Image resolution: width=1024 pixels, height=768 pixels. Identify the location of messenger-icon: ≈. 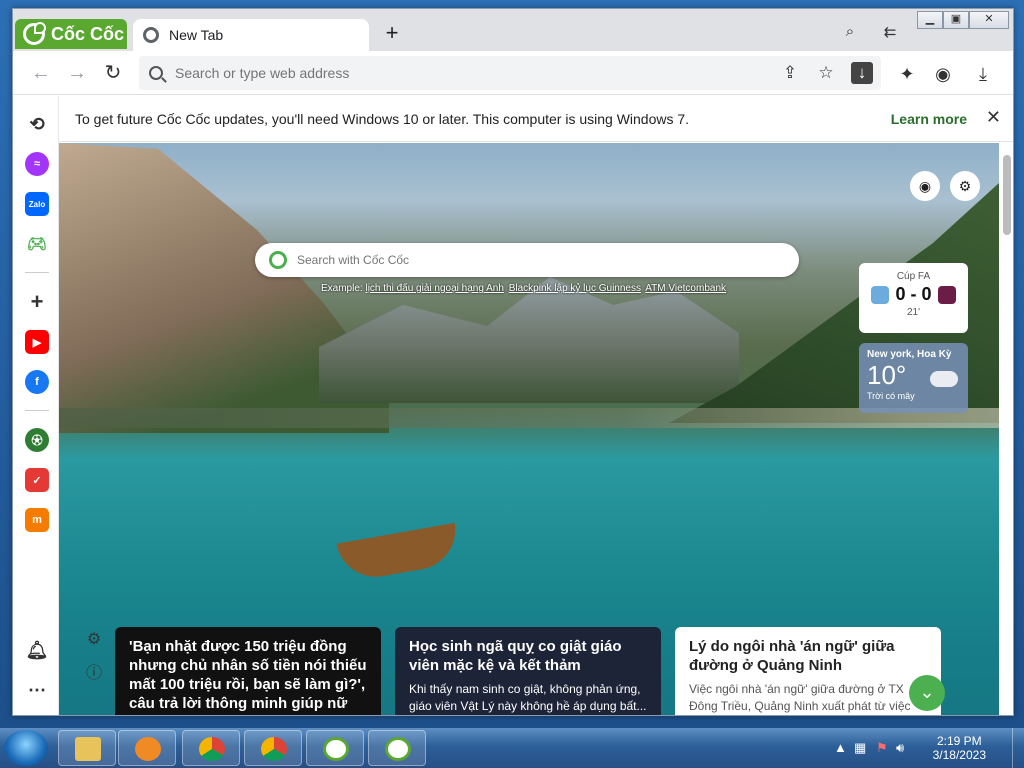
(37, 164).